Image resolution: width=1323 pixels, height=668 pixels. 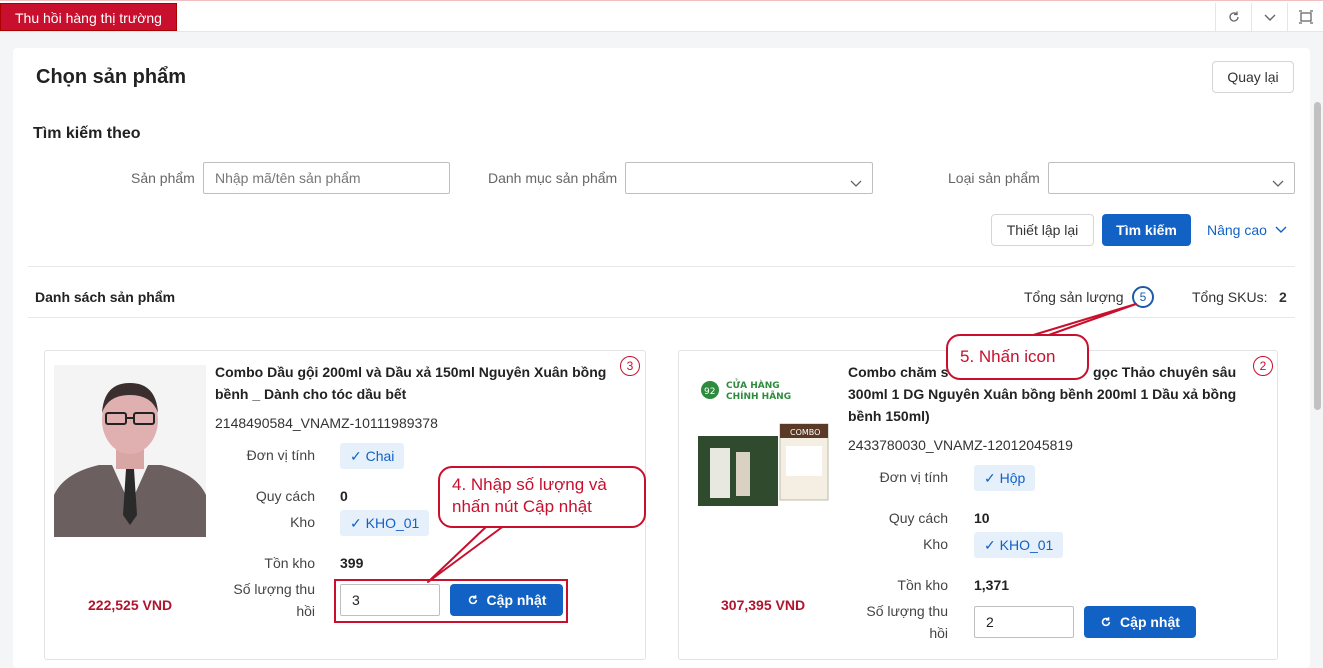 What do you see at coordinates (553, 178) in the screenshot?
I see `category-label: Danh mục sản phẩm` at bounding box center [553, 178].